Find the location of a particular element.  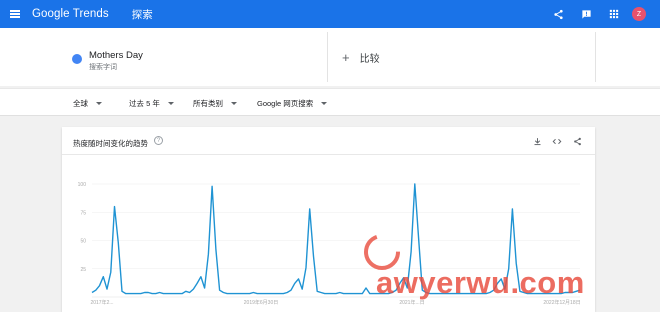

filter-region: 全球 is located at coordinates (87, 103).